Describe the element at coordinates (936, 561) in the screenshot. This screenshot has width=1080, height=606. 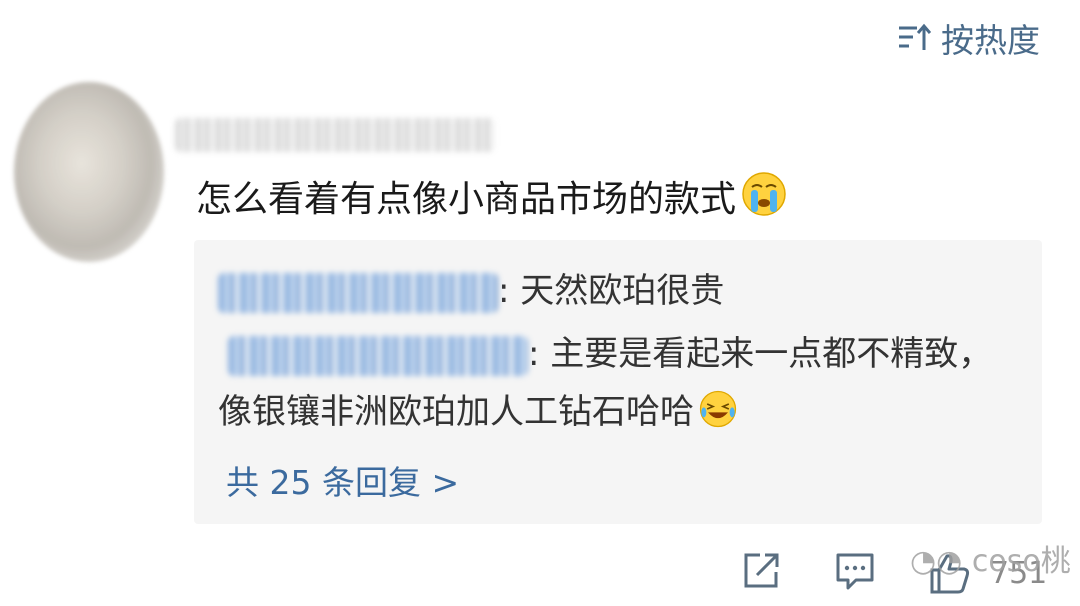
I see `wechat-icon: ◔◔` at that location.